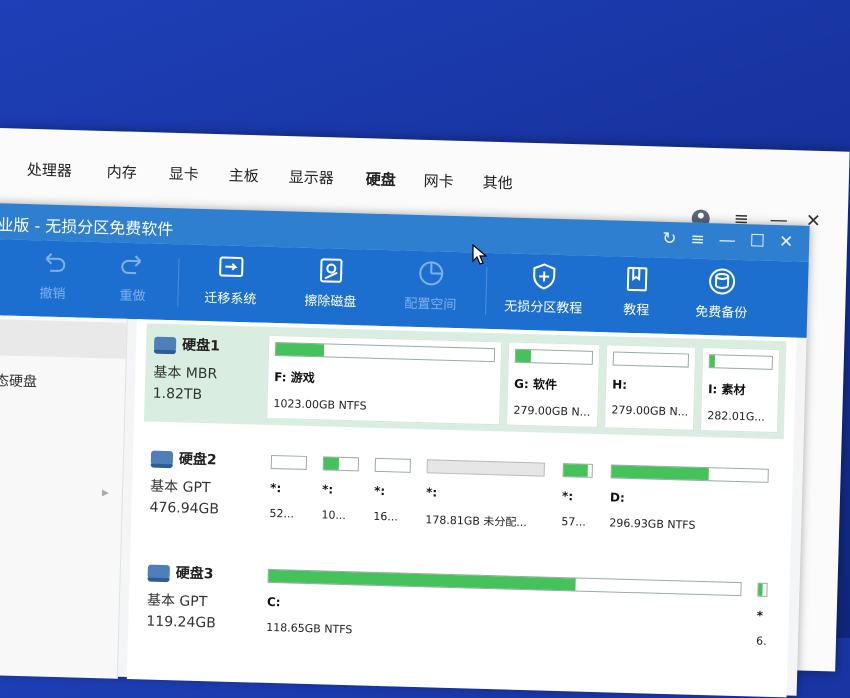 The width and height of the screenshot is (850, 698). I want to click on partition-size: 296.93GB NTFS, so click(691, 525).